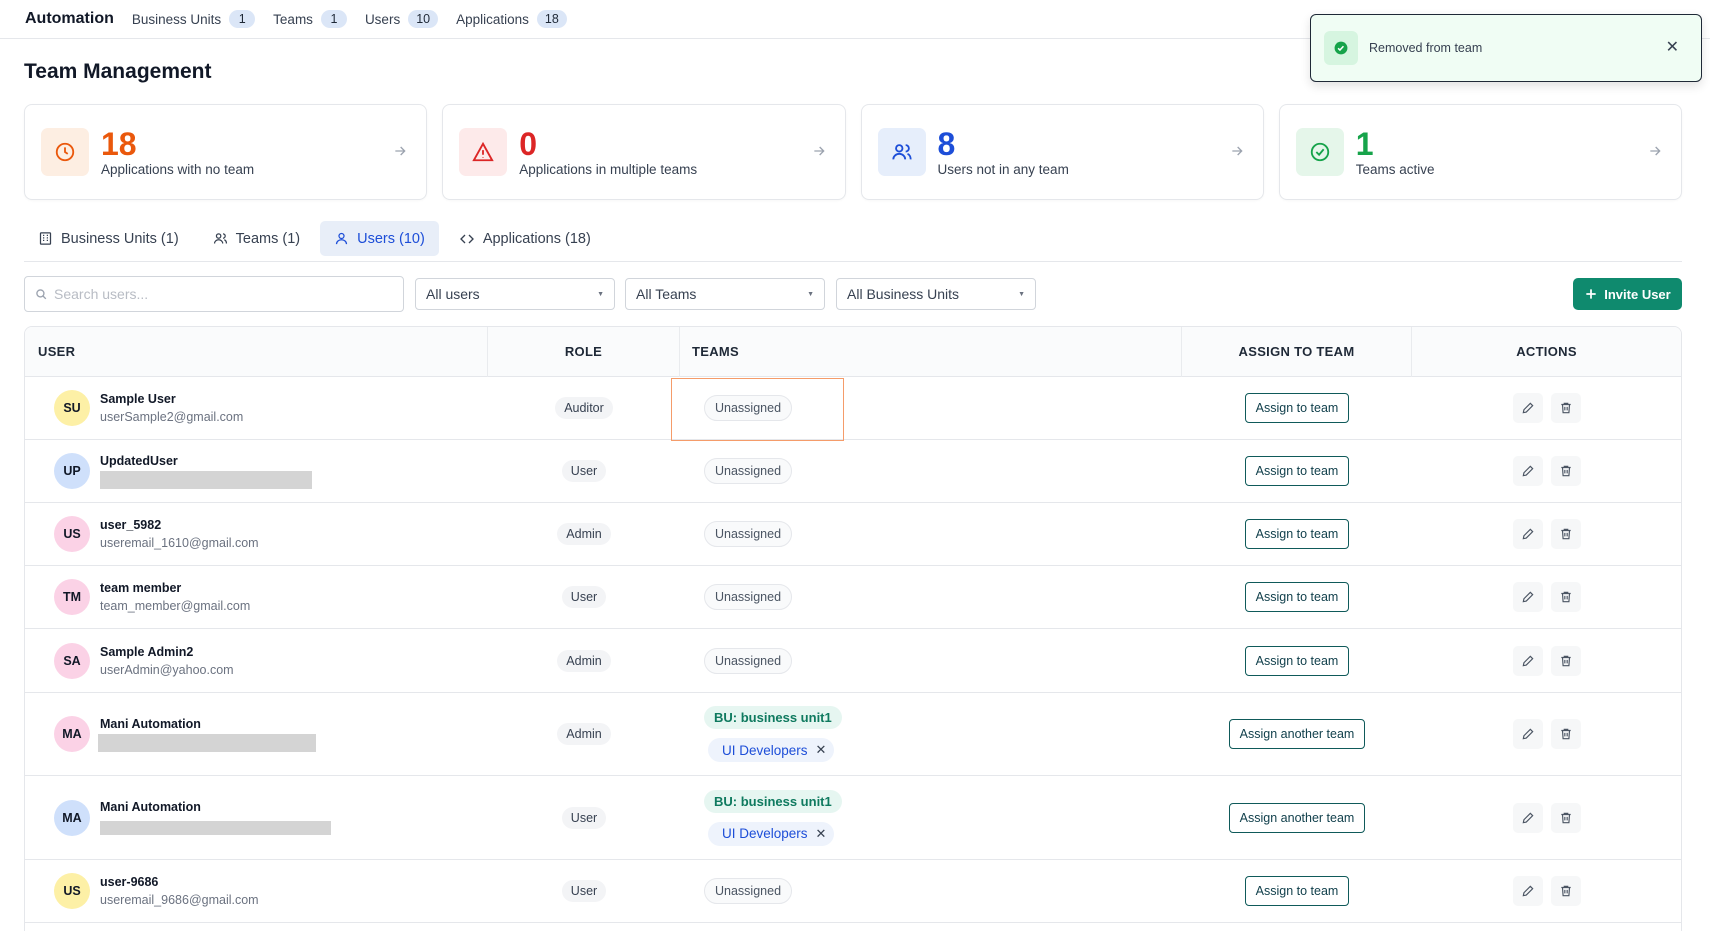  I want to click on select-value: All Teams, so click(666, 294).